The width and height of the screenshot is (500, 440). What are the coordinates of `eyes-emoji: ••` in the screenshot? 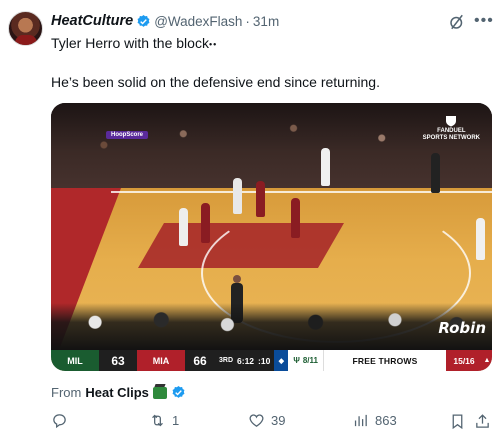 It's located at (213, 44).